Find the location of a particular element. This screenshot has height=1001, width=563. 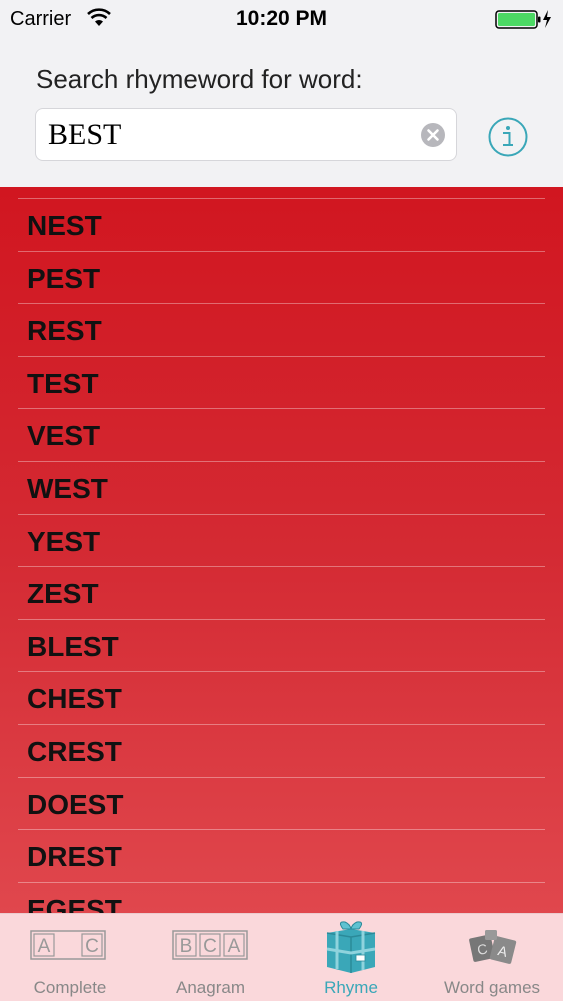

status-time: 10:20 PM is located at coordinates (281, 18).